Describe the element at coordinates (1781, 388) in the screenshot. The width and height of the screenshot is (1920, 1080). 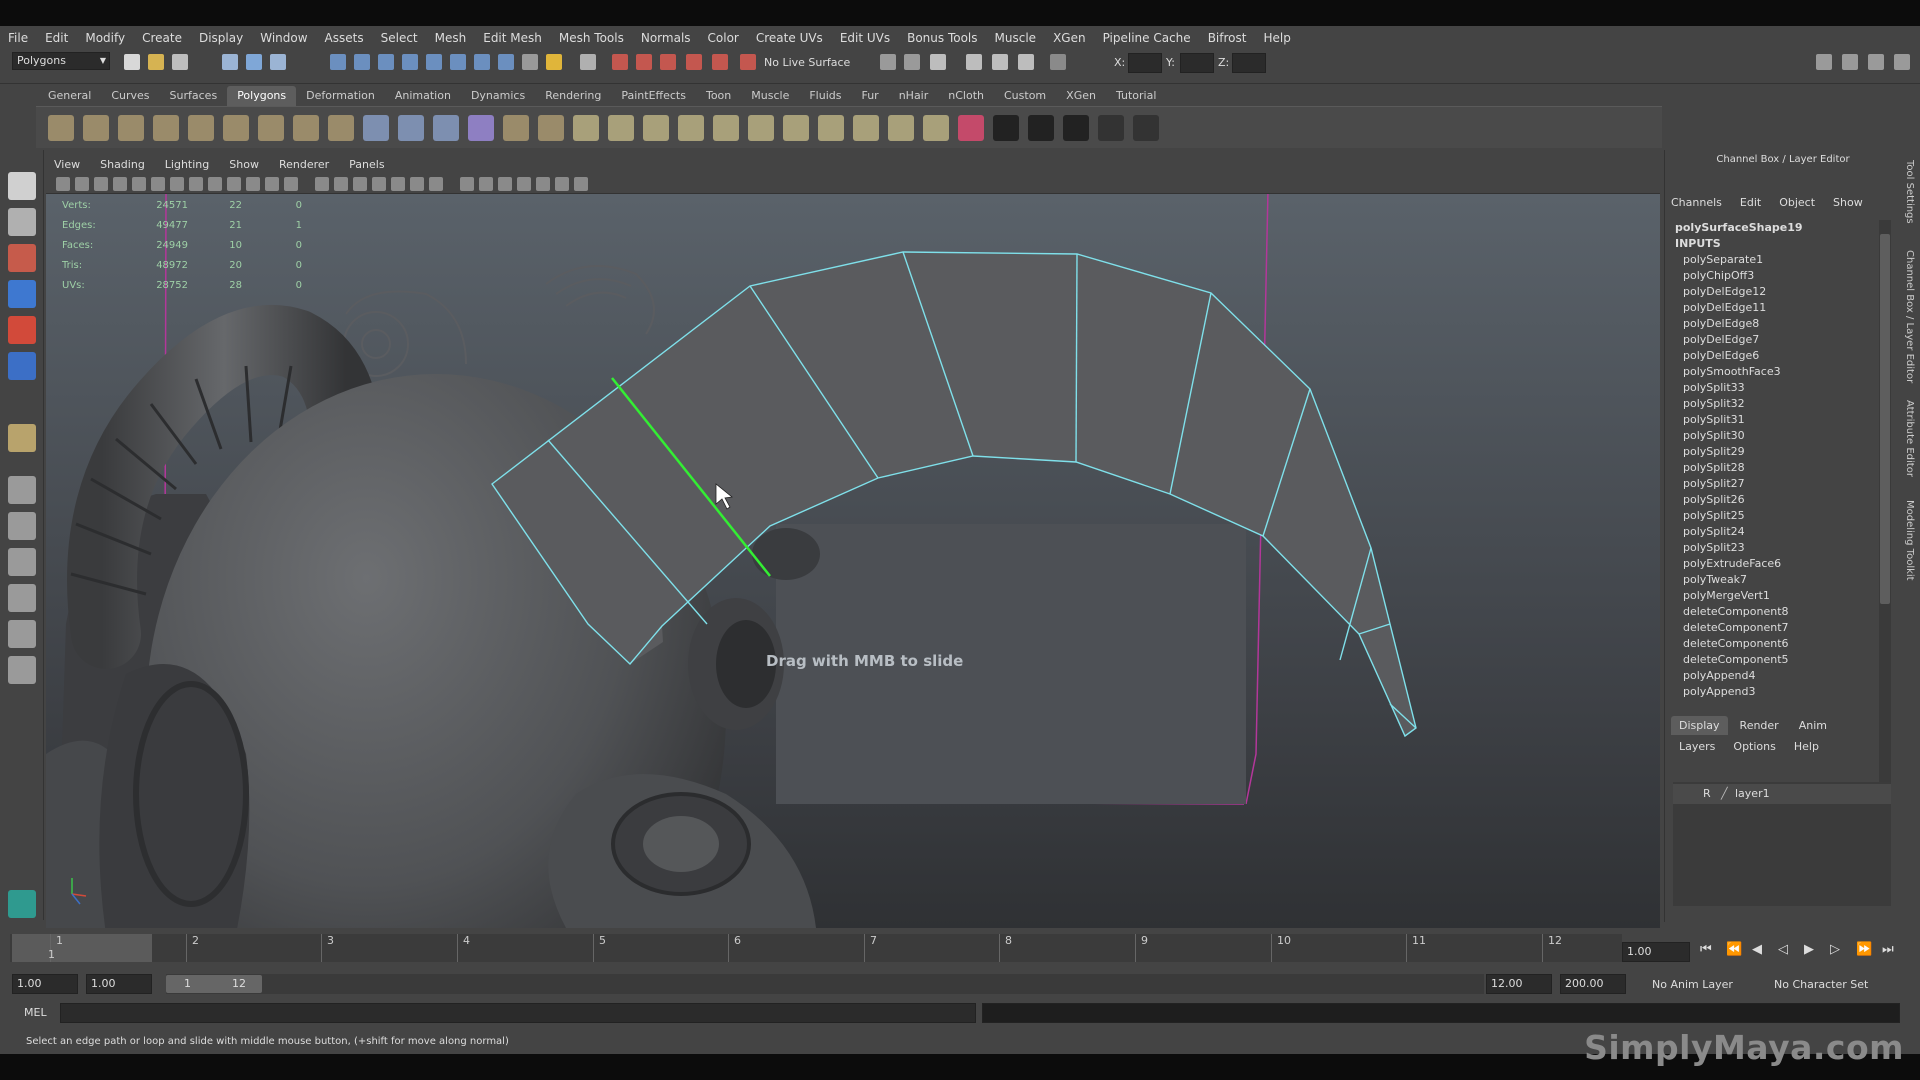
I see `input-node: polySplit33` at that location.